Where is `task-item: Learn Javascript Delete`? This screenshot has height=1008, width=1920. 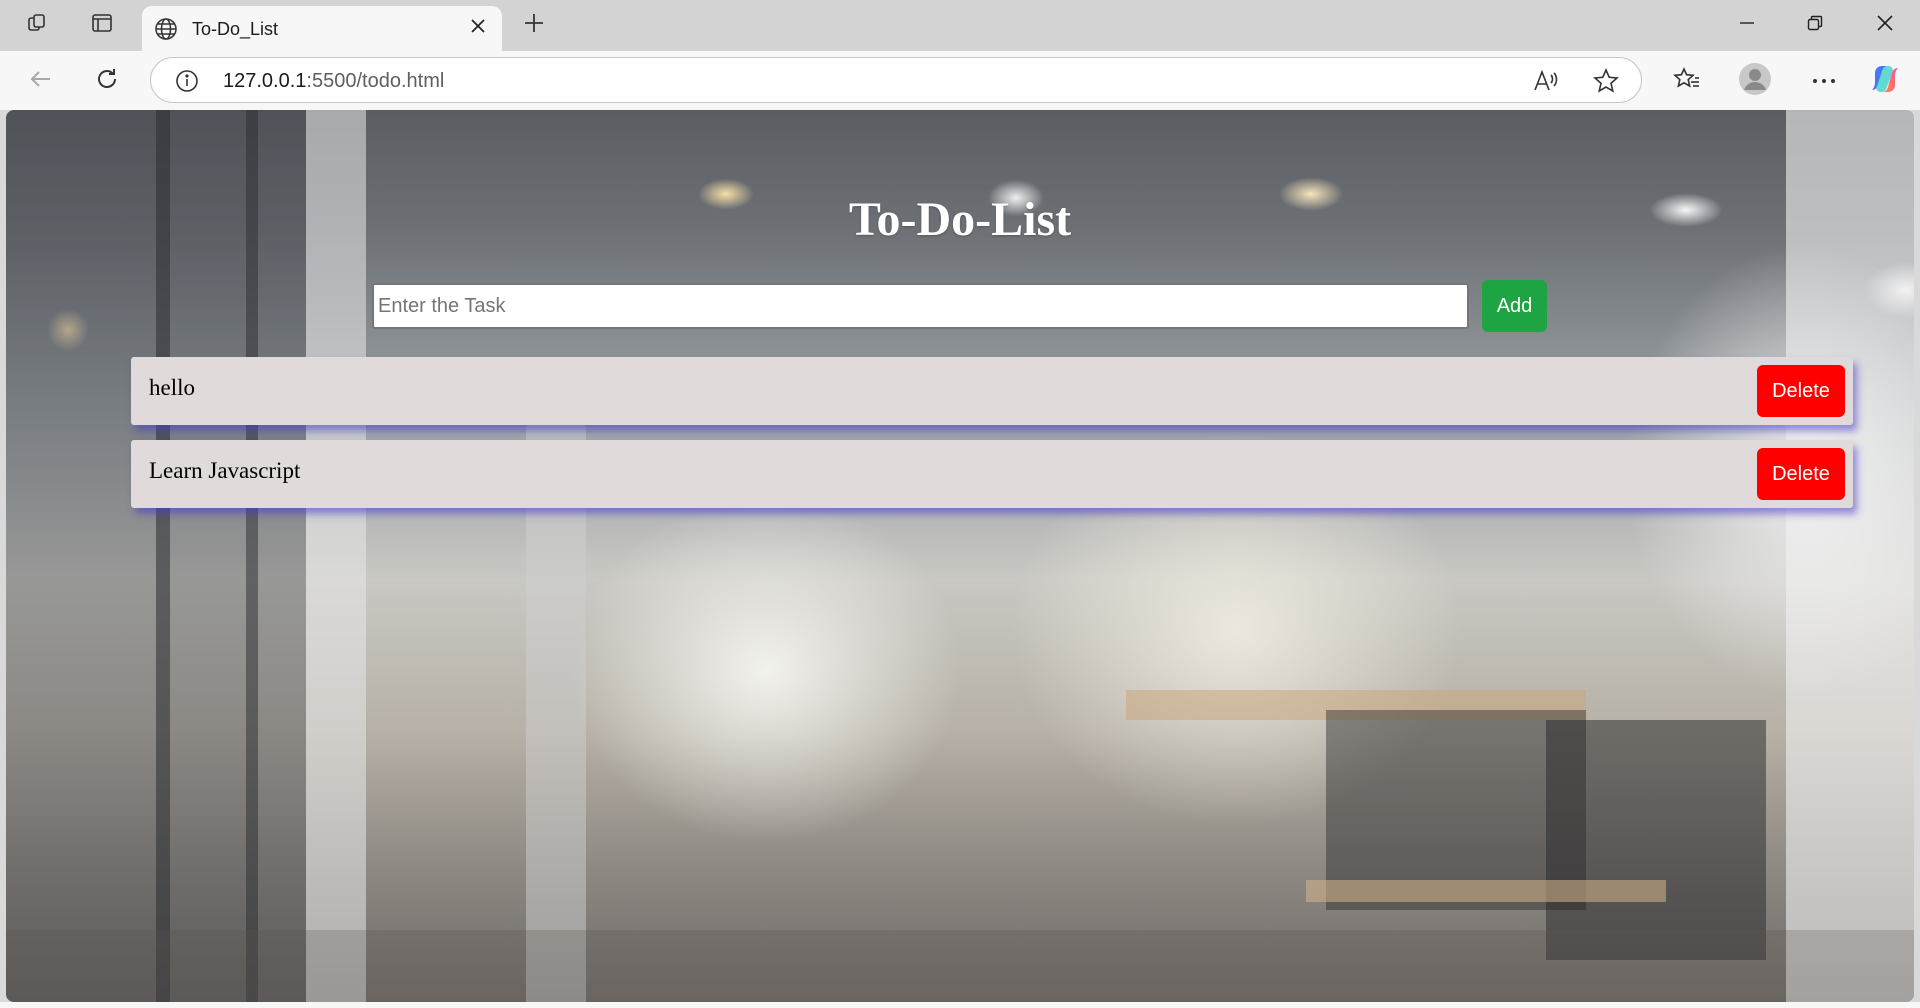 task-item: Learn Javascript Delete is located at coordinates (992, 474).